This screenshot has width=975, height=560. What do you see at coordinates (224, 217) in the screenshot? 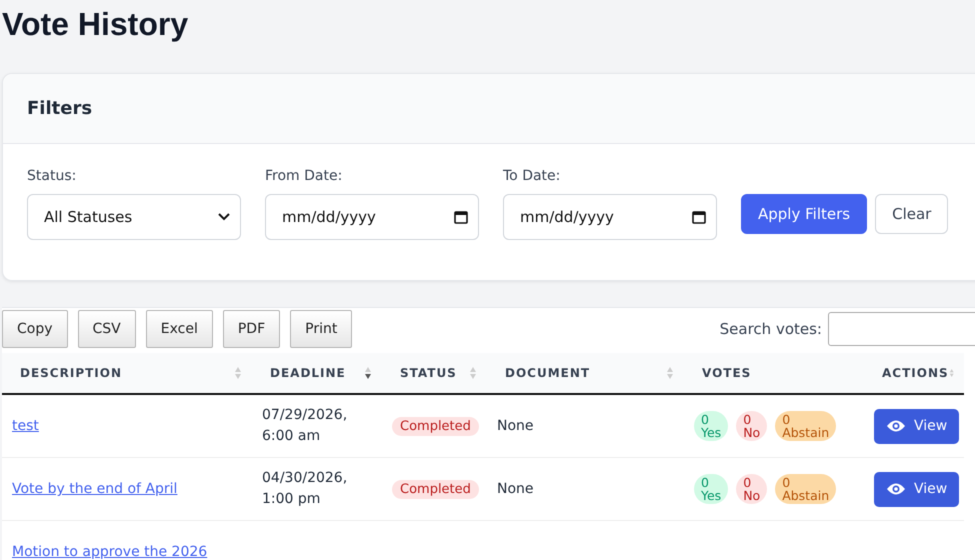
I see `chevron-icon` at bounding box center [224, 217].